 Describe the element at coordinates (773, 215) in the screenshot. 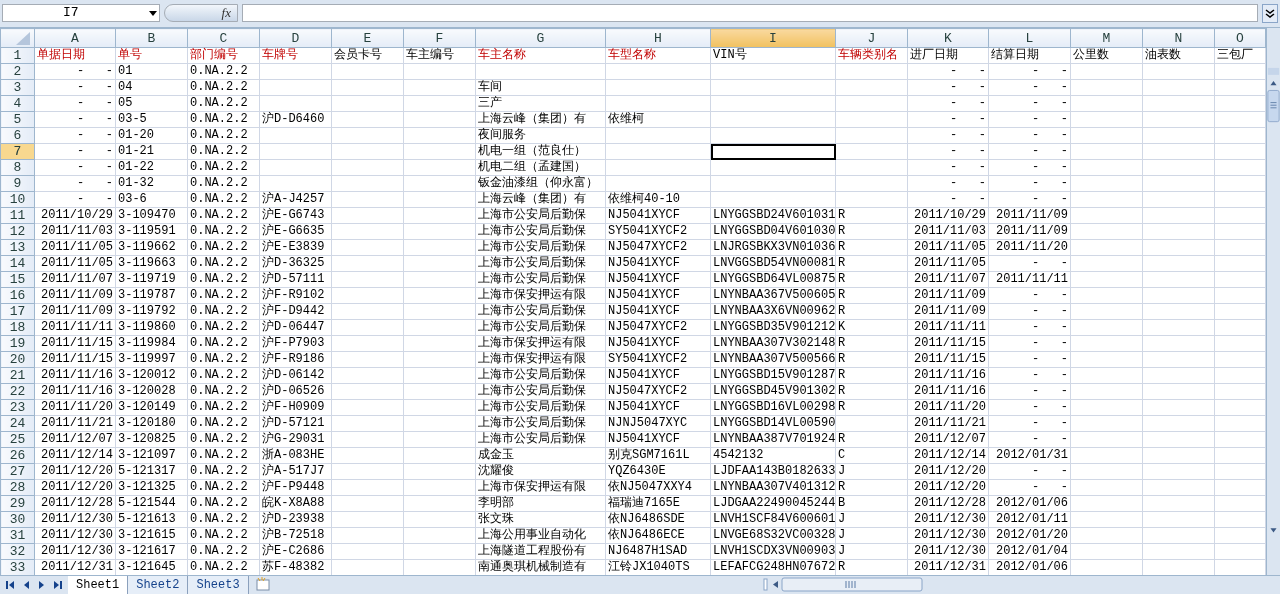

I see `table-cell: LNYGGSBD24V601031` at that location.